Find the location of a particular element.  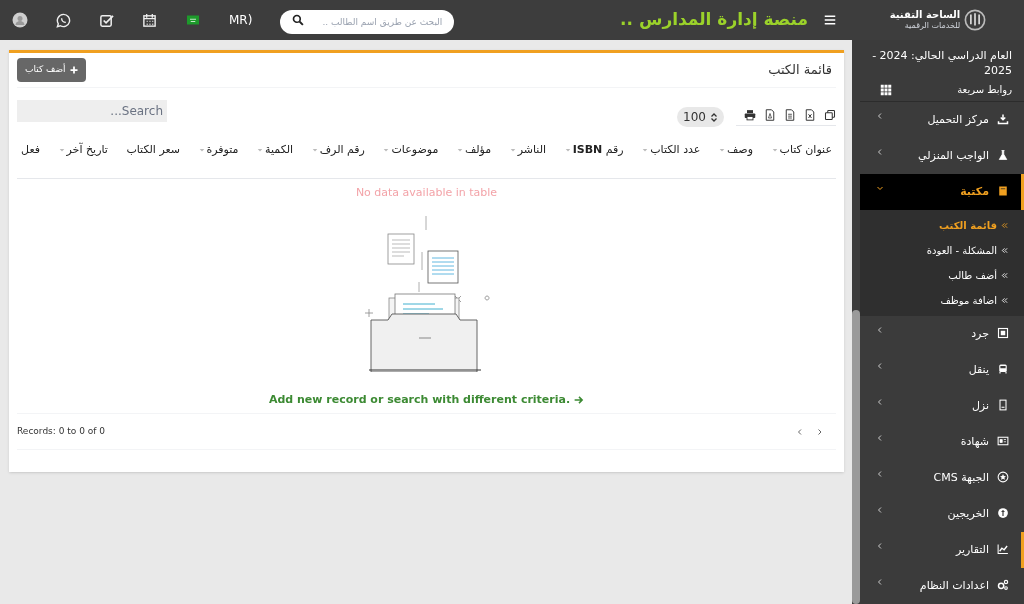

chart-icon is located at coordinates (1003, 549).